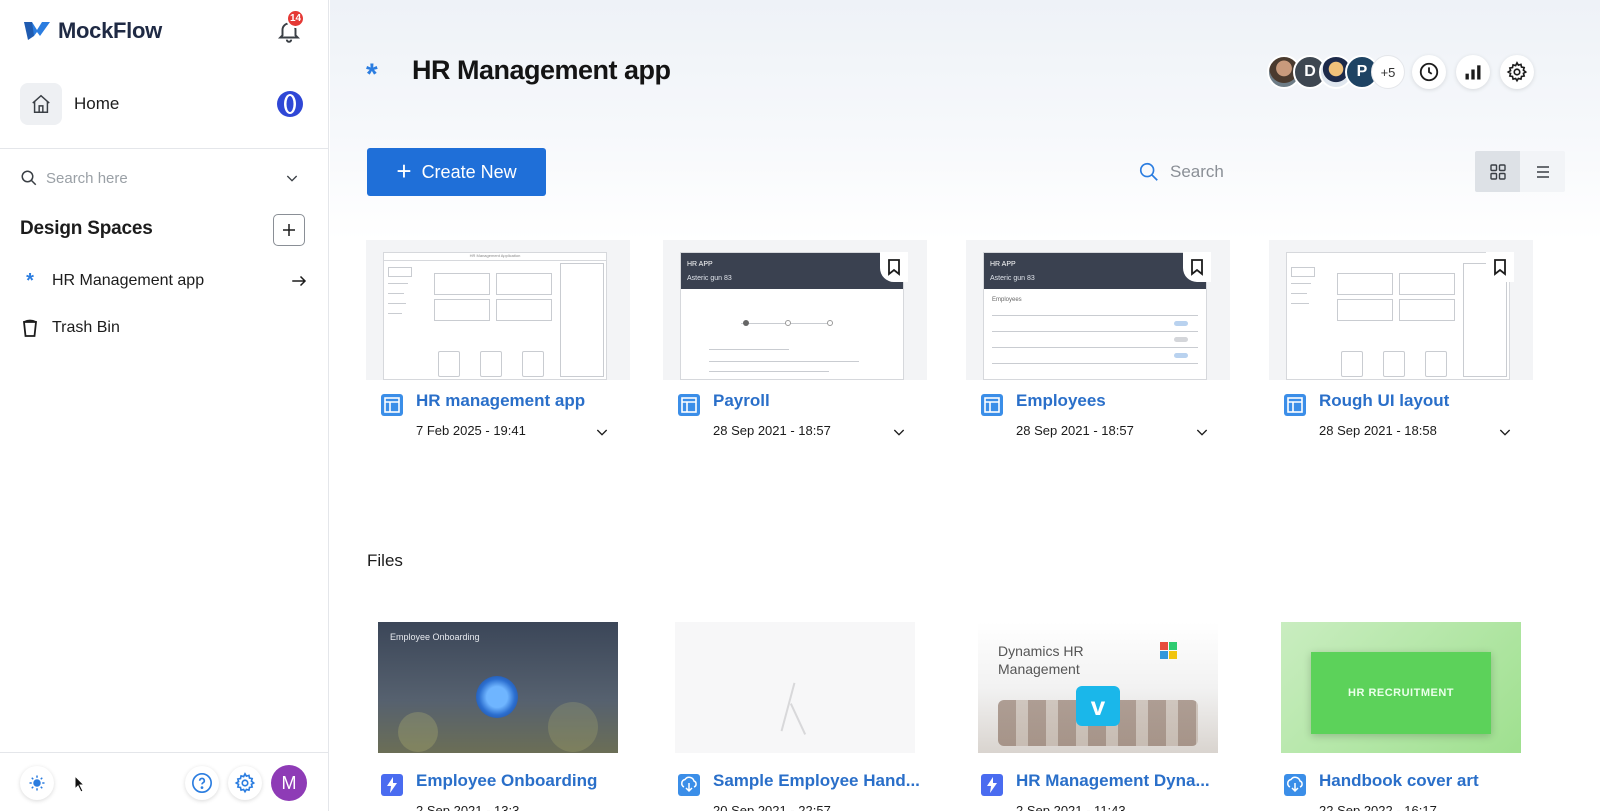  I want to click on file-thumbnail: Dynamics HR Management v, so click(1098, 687).